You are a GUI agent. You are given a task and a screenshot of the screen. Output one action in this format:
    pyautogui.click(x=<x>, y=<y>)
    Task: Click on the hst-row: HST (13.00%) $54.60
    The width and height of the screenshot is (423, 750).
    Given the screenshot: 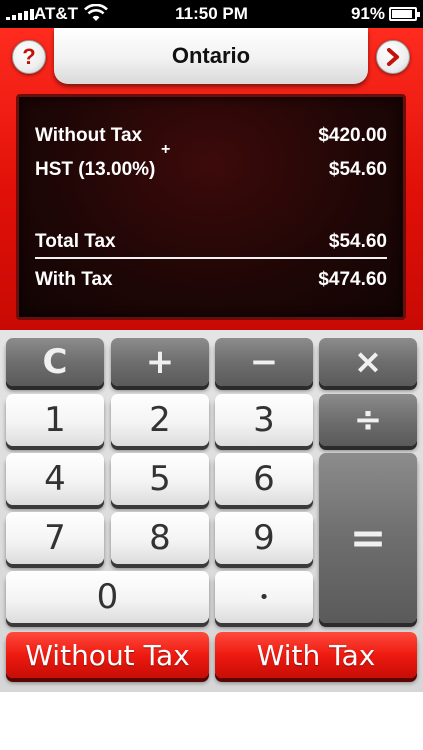 What is the action you would take?
    pyautogui.click(x=211, y=170)
    